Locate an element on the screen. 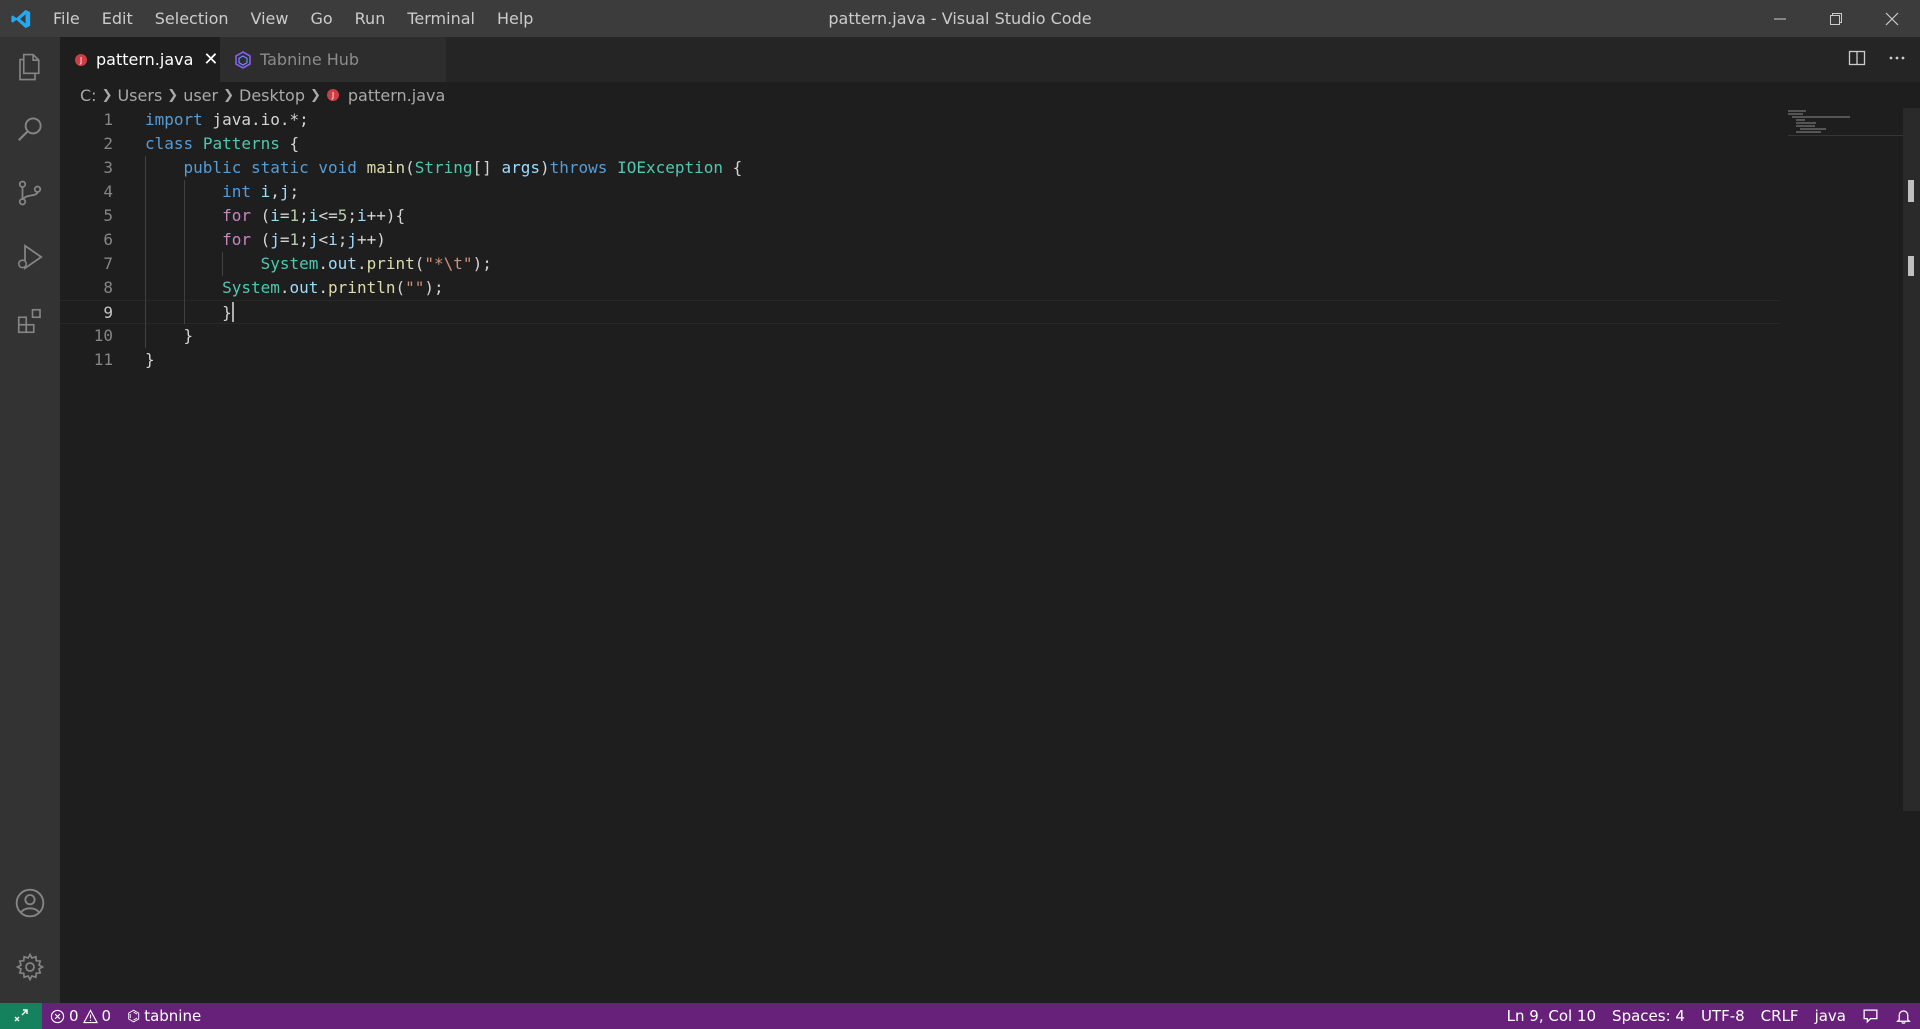  activity-manage is located at coordinates (30, 967).